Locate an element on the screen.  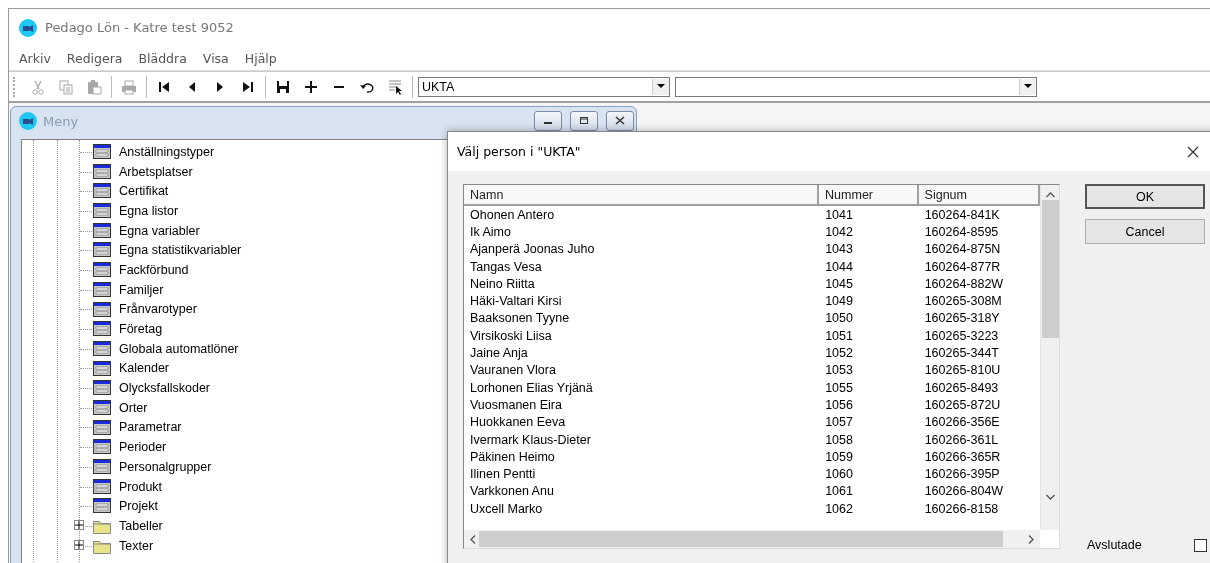
table-cell-text: 1045 is located at coordinates (839, 283).